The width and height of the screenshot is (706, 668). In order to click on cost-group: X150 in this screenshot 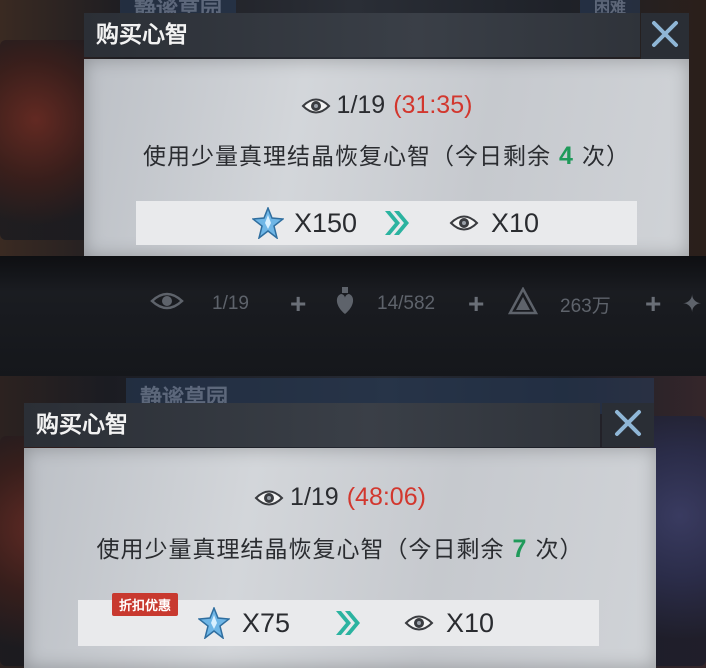, I will do `click(304, 223)`.